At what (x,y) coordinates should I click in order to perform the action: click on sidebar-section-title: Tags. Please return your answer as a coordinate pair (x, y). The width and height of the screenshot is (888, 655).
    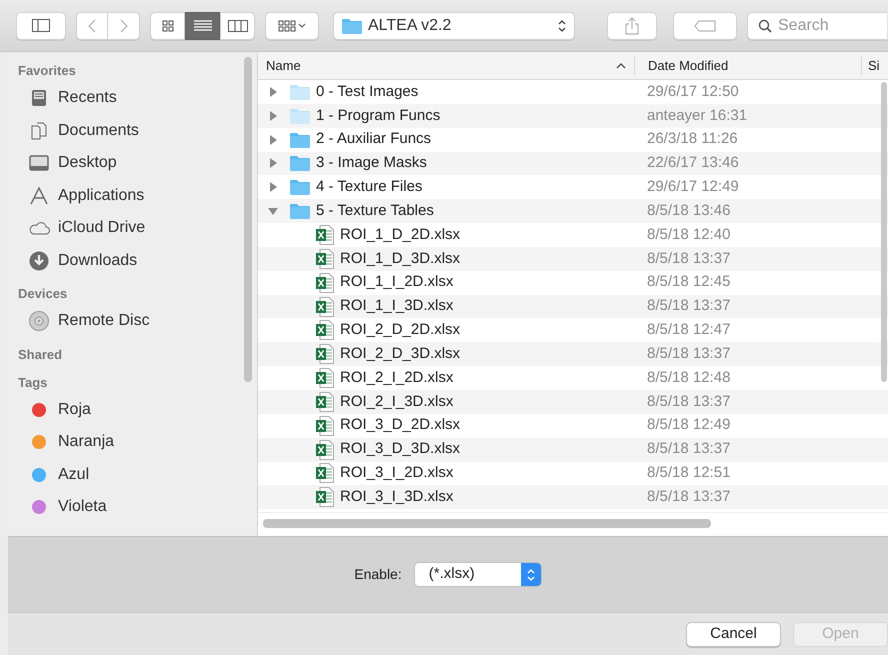
    Looking at the image, I should click on (32, 383).